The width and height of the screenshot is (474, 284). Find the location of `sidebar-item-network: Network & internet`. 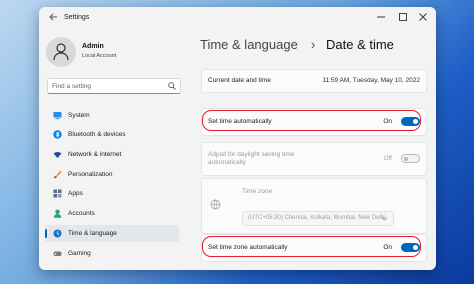

sidebar-item-network: Network & internet is located at coordinates (112, 154).